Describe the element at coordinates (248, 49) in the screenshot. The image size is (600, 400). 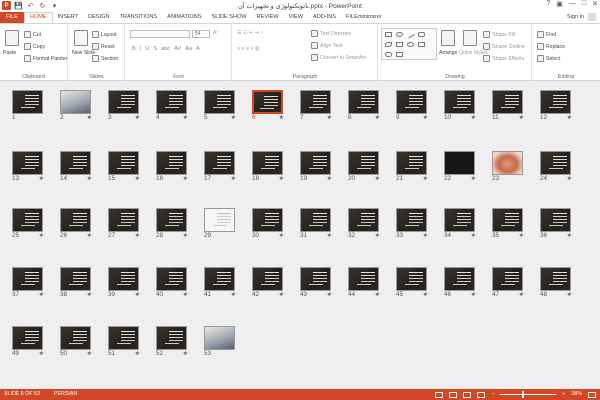
I see `align-icons: ≡ ≡ ≡ ≡ ▥` at that location.